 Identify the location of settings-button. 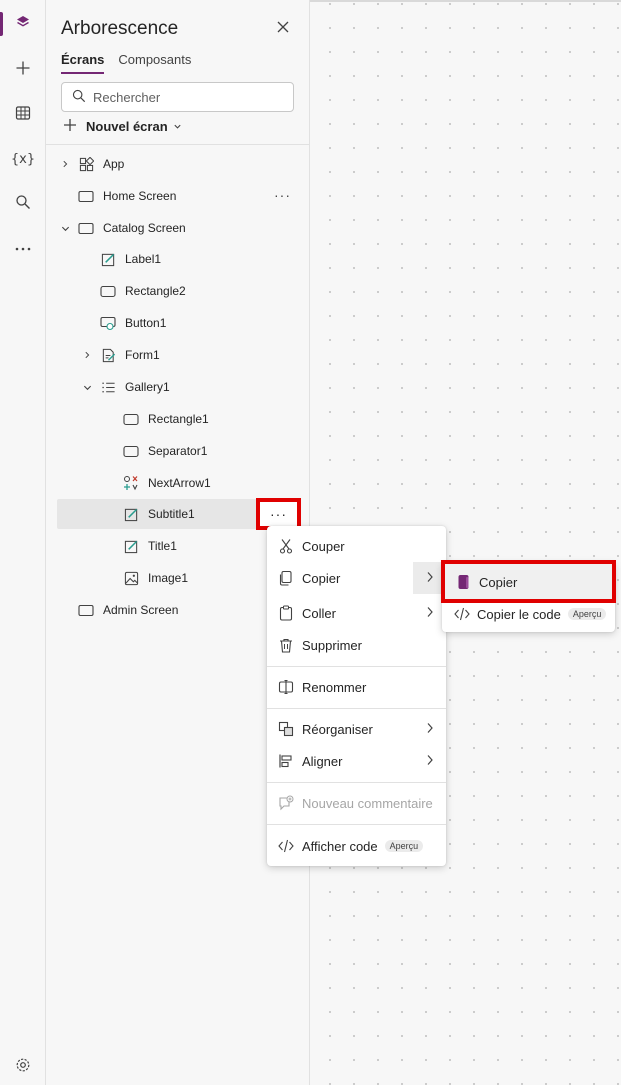
(23, 1066).